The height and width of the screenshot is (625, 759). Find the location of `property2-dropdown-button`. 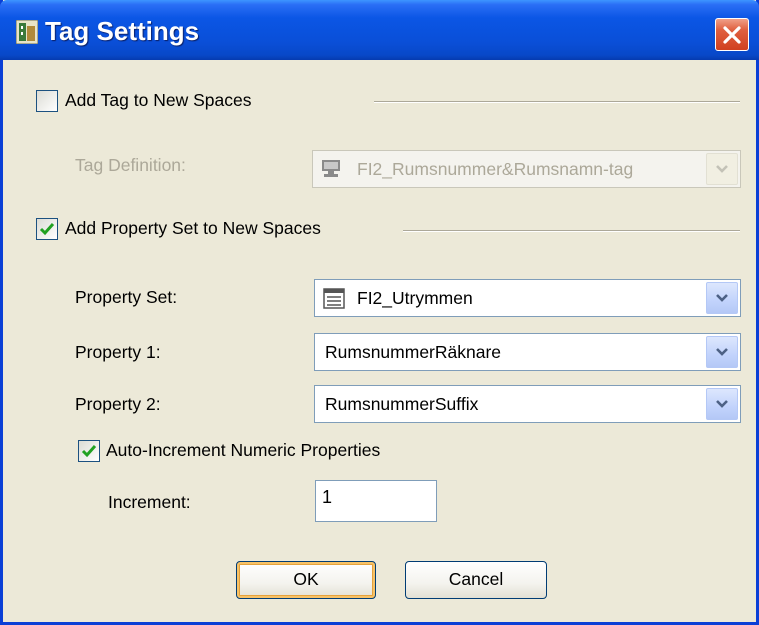

property2-dropdown-button is located at coordinates (722, 404).